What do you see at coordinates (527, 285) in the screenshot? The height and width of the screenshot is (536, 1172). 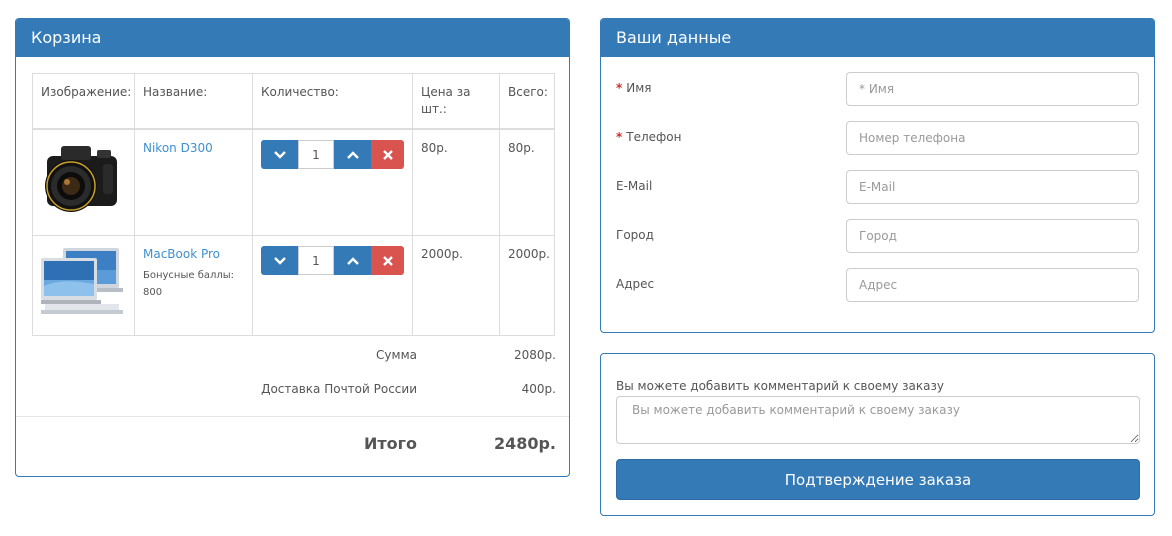 I see `line-total-cell: 2000р.` at bounding box center [527, 285].